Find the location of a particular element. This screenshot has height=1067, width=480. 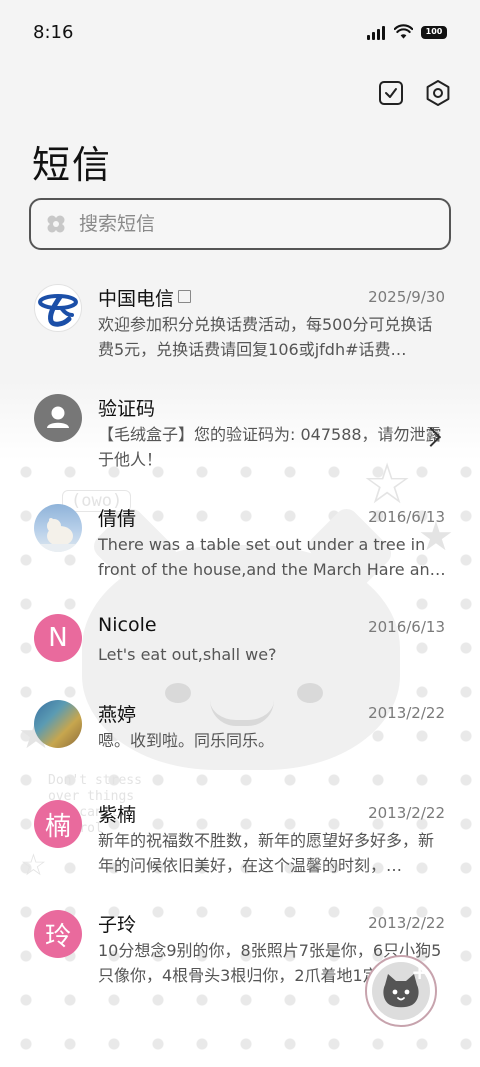

contact-name: 倩倩 is located at coordinates (117, 519).